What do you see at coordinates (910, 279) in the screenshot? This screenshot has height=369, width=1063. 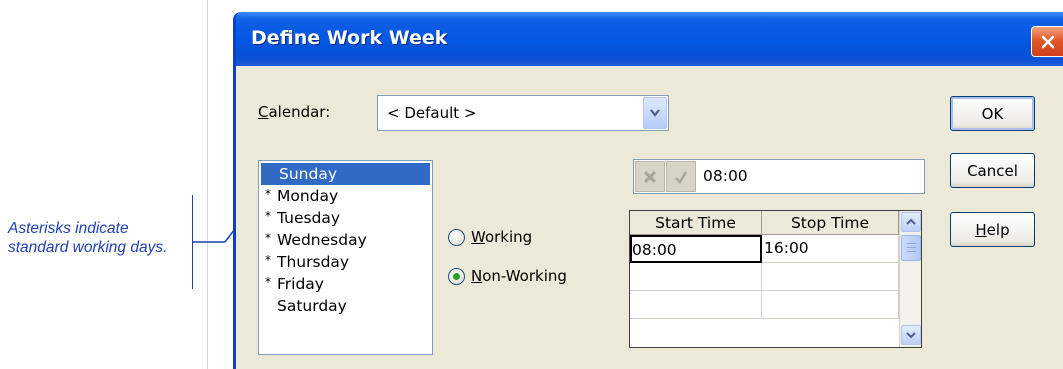 I see `grid-scrollbar` at bounding box center [910, 279].